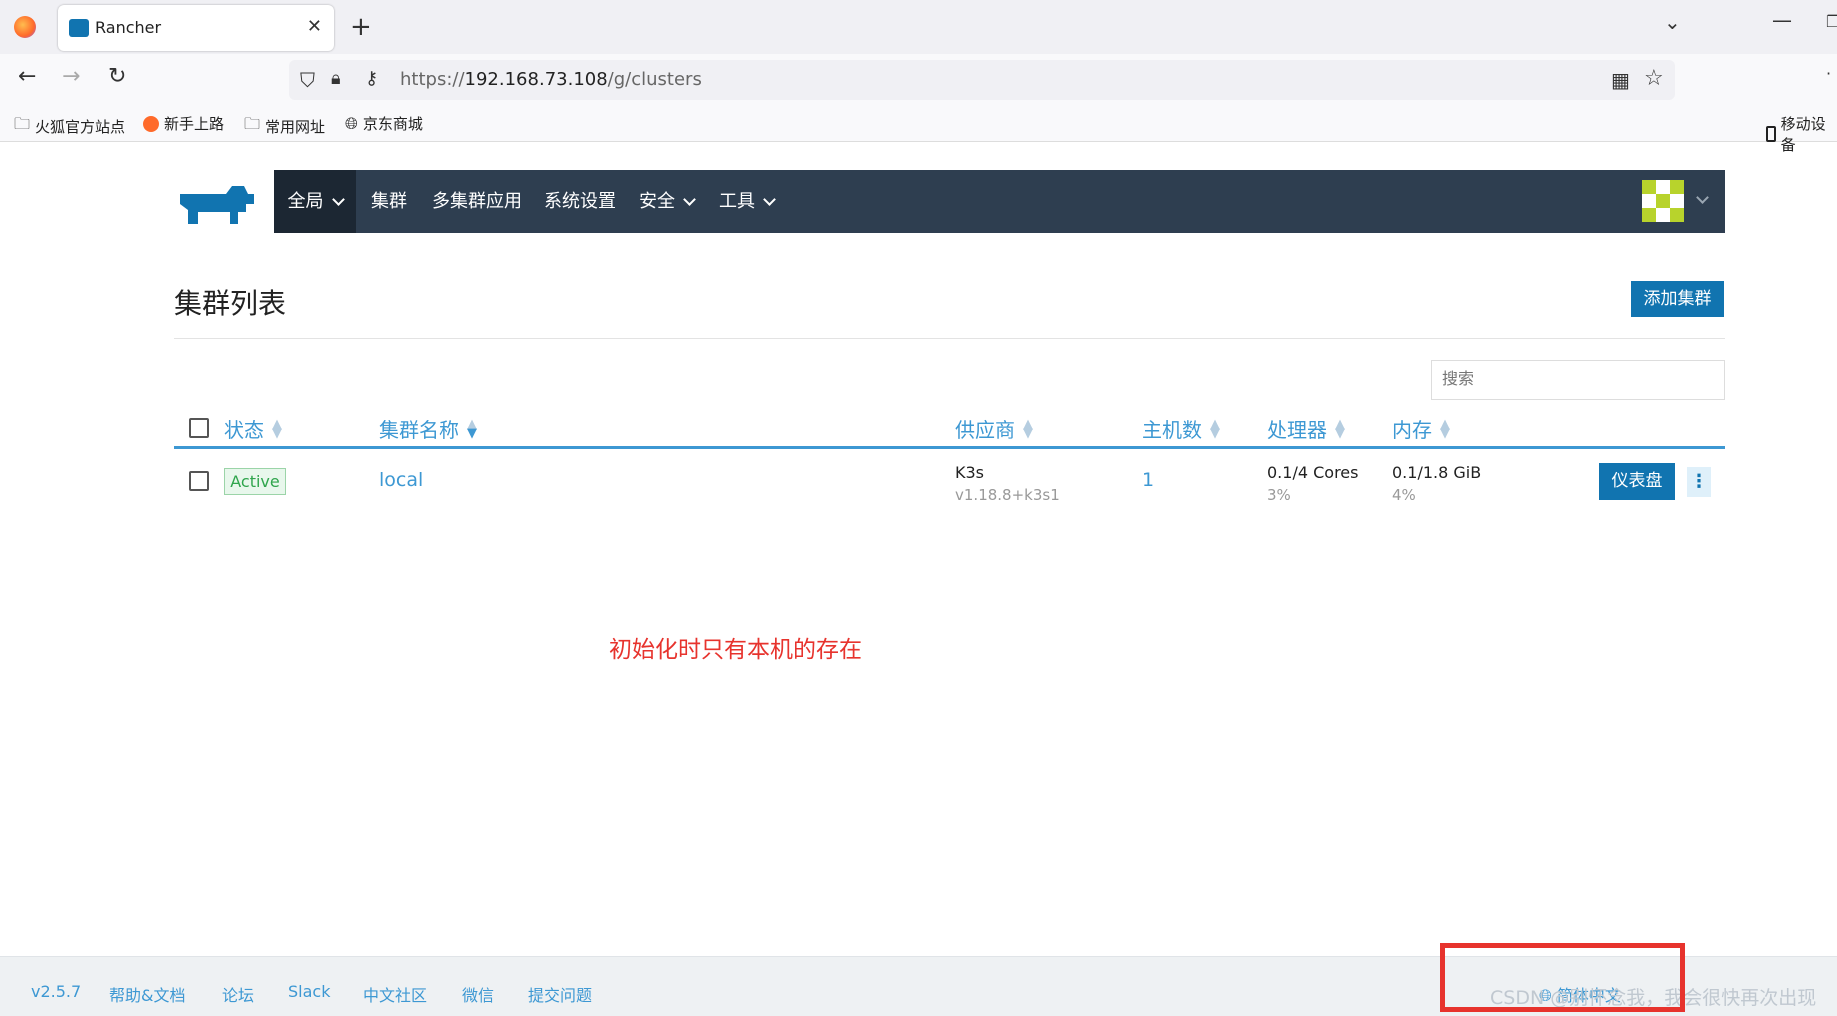 The height and width of the screenshot is (1016, 1837). Describe the element at coordinates (128, 27) in the screenshot. I see `tab-title: Rancher` at that location.